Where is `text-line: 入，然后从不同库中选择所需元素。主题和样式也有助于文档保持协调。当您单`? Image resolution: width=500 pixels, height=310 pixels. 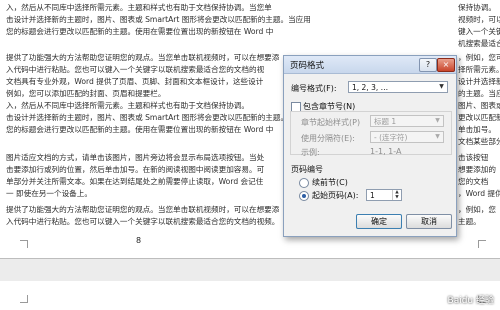 text-line: 入，然后从不同库中选择所需元素。主题和样式也有助于文档保持协调。当您单 is located at coordinates (139, 7).